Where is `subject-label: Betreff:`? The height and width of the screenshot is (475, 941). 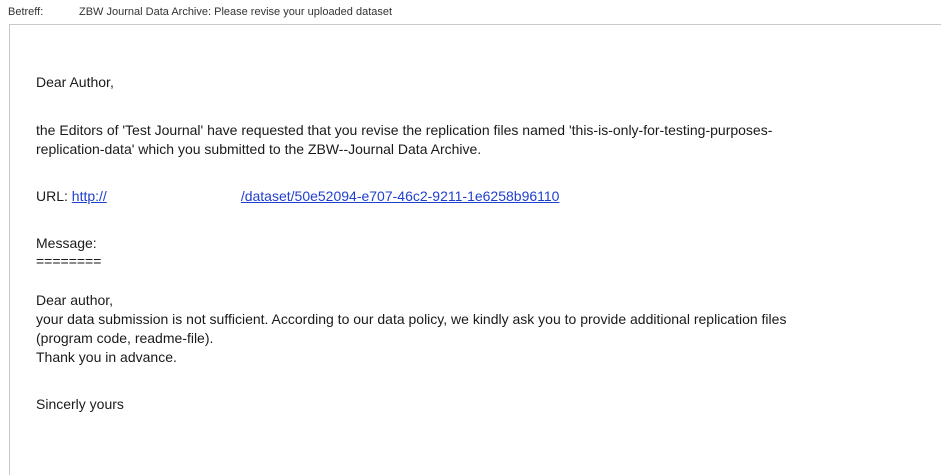
subject-label: Betreff: is located at coordinates (26, 12).